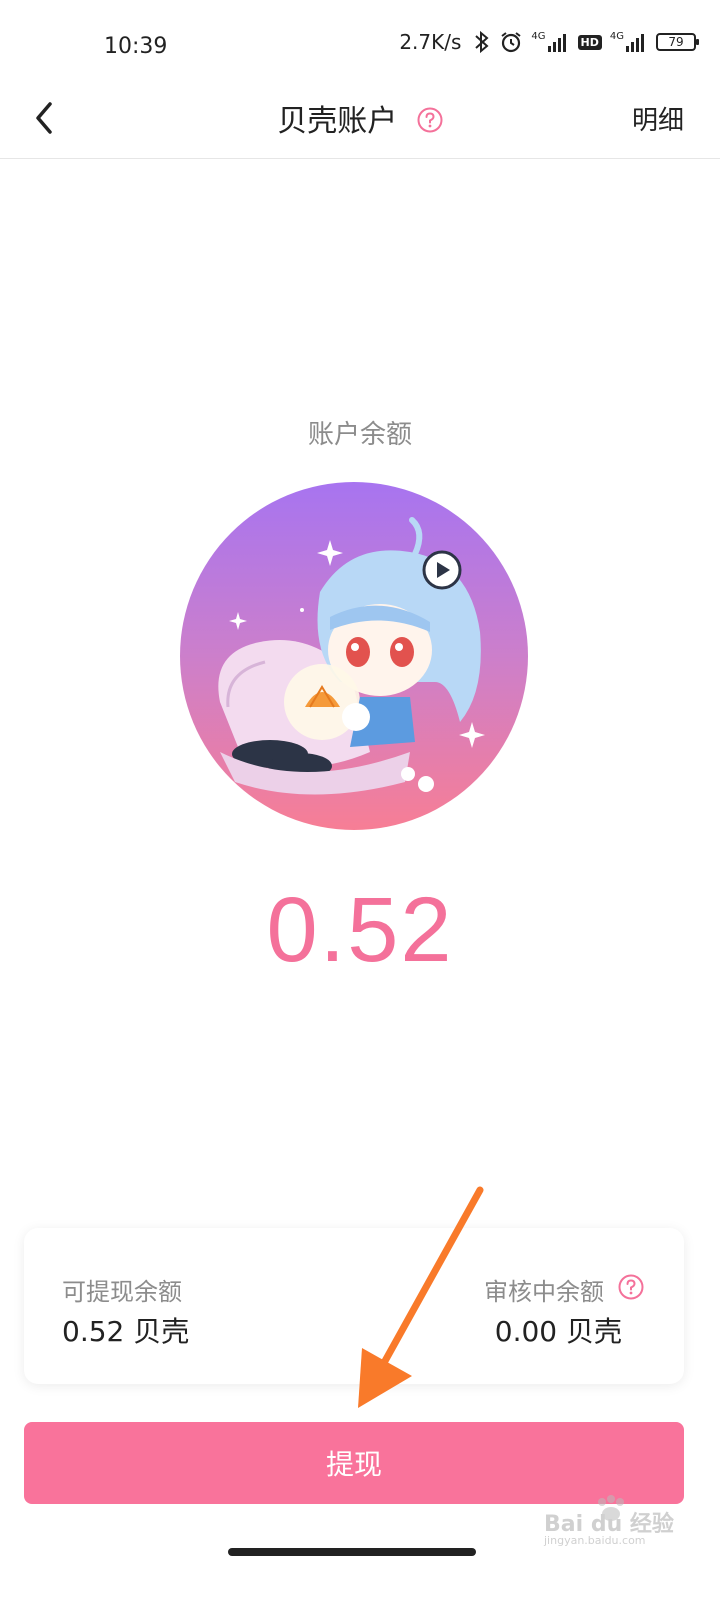 This screenshot has width=720, height=1600. I want to click on battery-level: 79, so click(676, 42).